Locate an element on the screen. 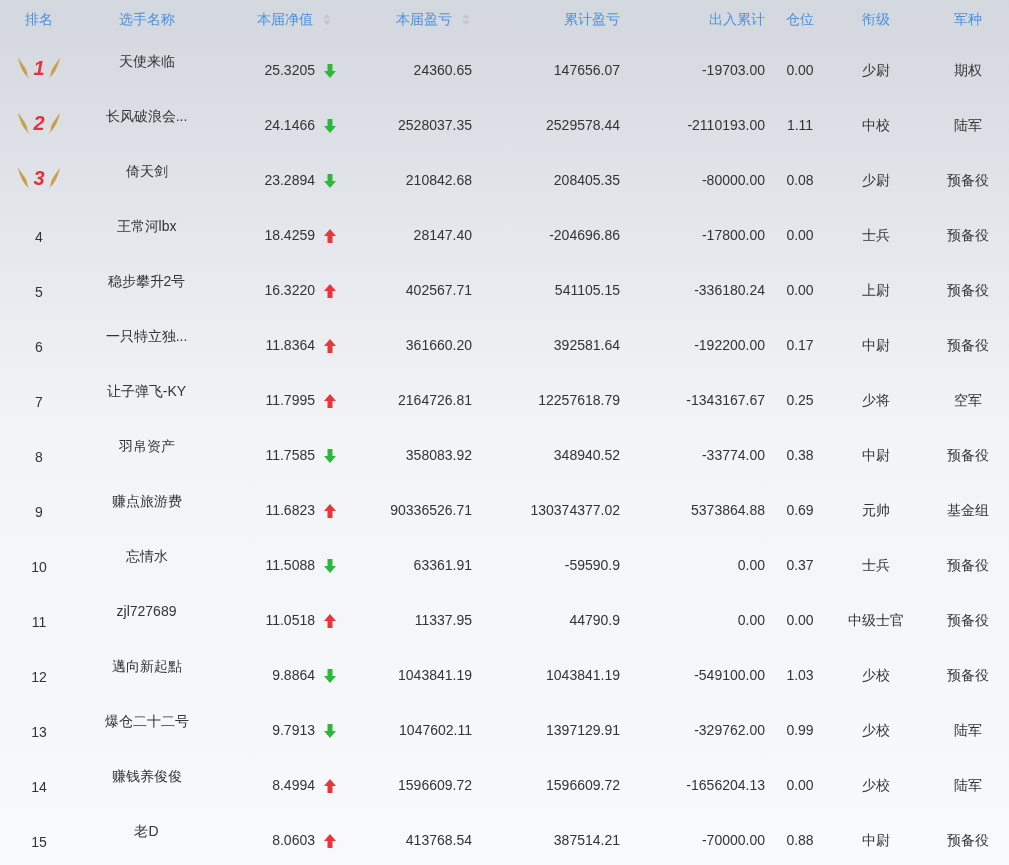 The width and height of the screenshot is (1009, 865). cumulative-profit-cell-text: 44790.9 is located at coordinates (594, 620).